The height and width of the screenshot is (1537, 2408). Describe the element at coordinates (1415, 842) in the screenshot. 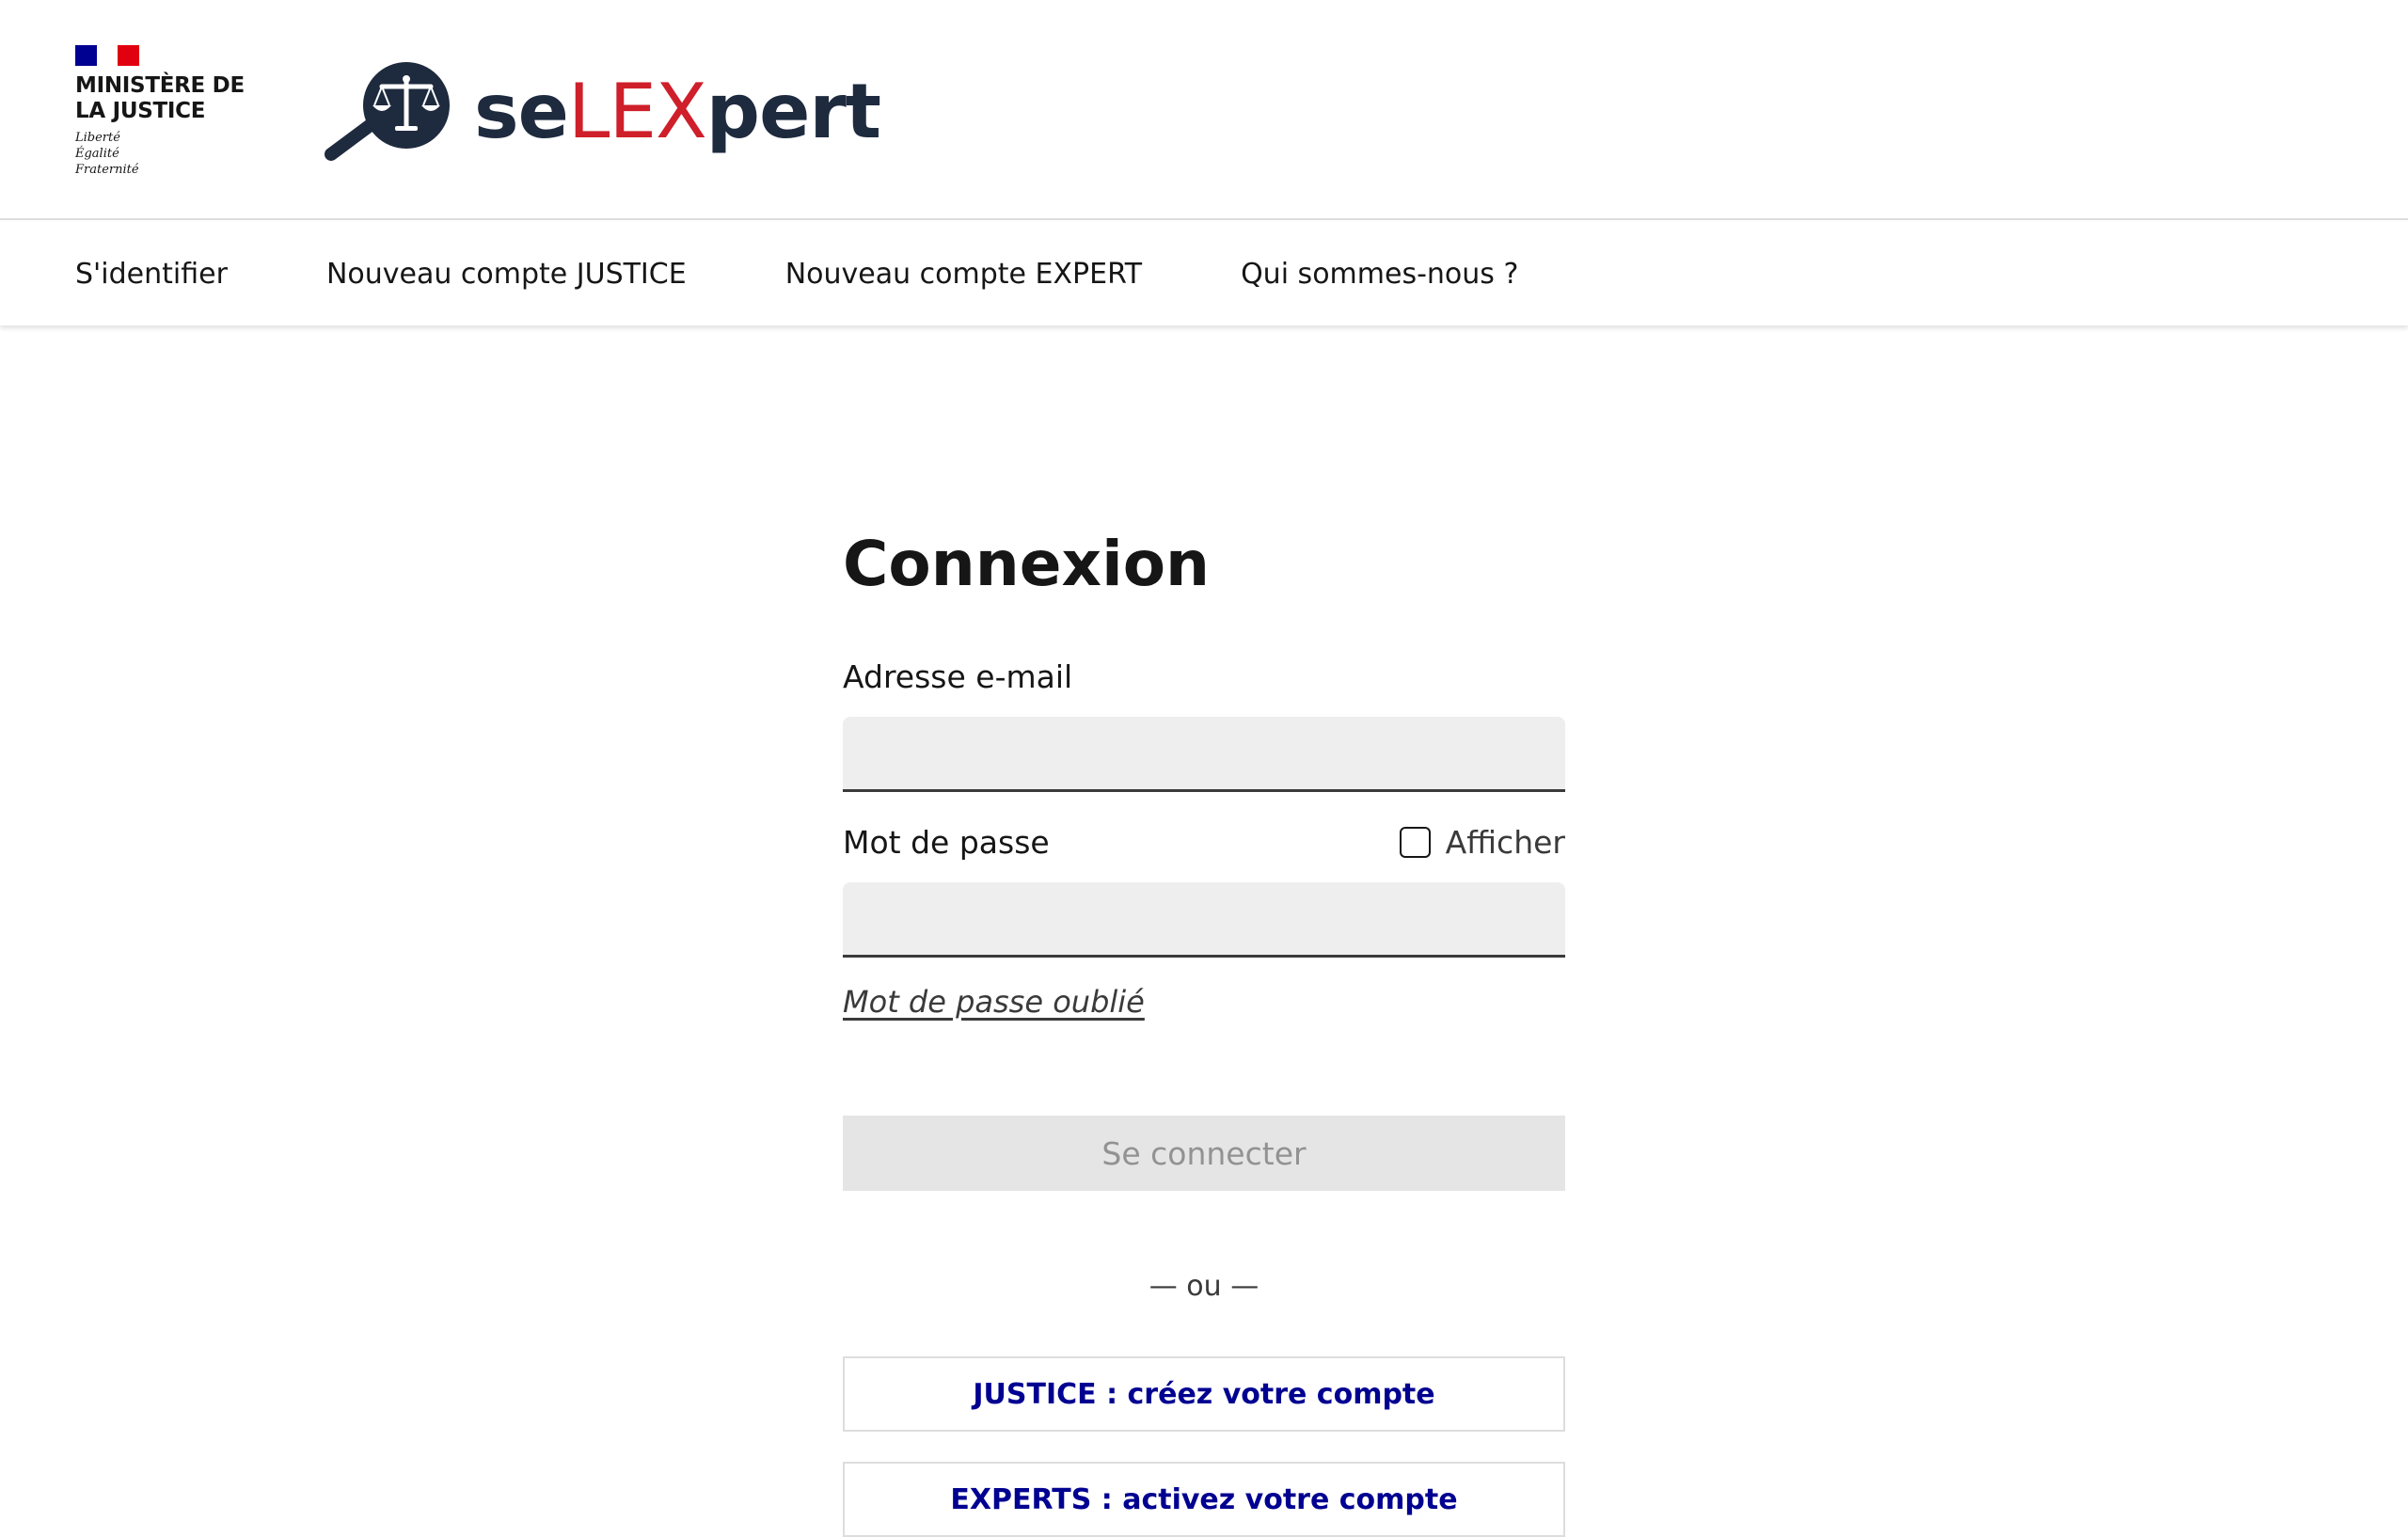

I see `show-password-checkbox` at that location.